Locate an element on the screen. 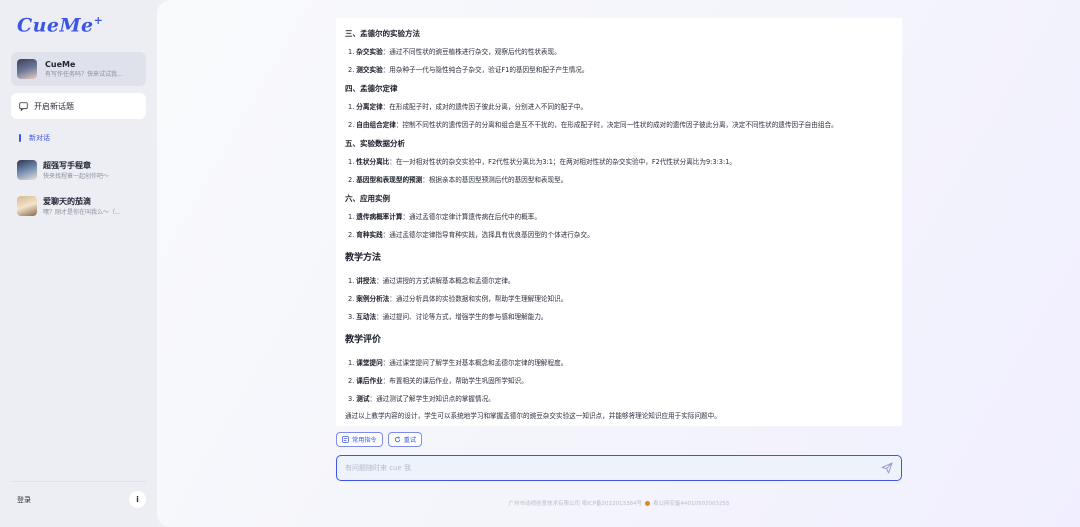 The image size is (1080, 527). list-text: ：用杂种子一代与隐性纯合子杂交，验证F1的基因型和配子产生情况。 is located at coordinates (485, 70).